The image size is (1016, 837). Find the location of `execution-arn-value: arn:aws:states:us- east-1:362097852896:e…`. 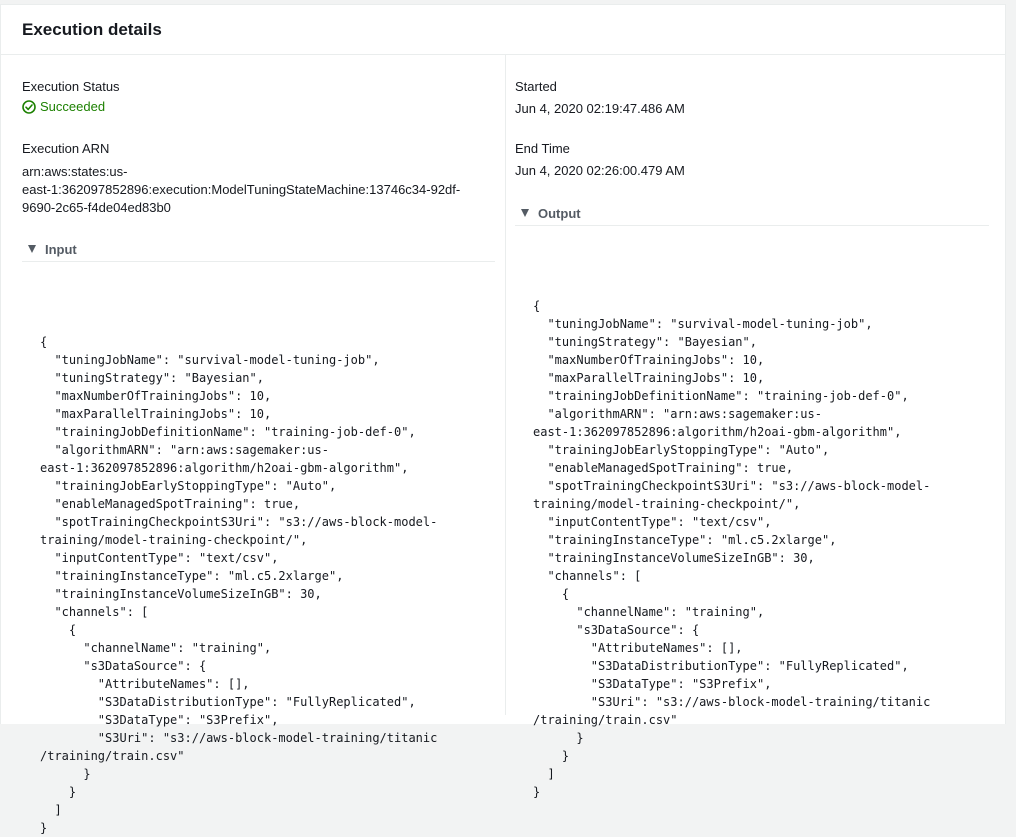

execution-arn-value: arn:aws:states:us- east-1:362097852896:e… is located at coordinates (247, 190).